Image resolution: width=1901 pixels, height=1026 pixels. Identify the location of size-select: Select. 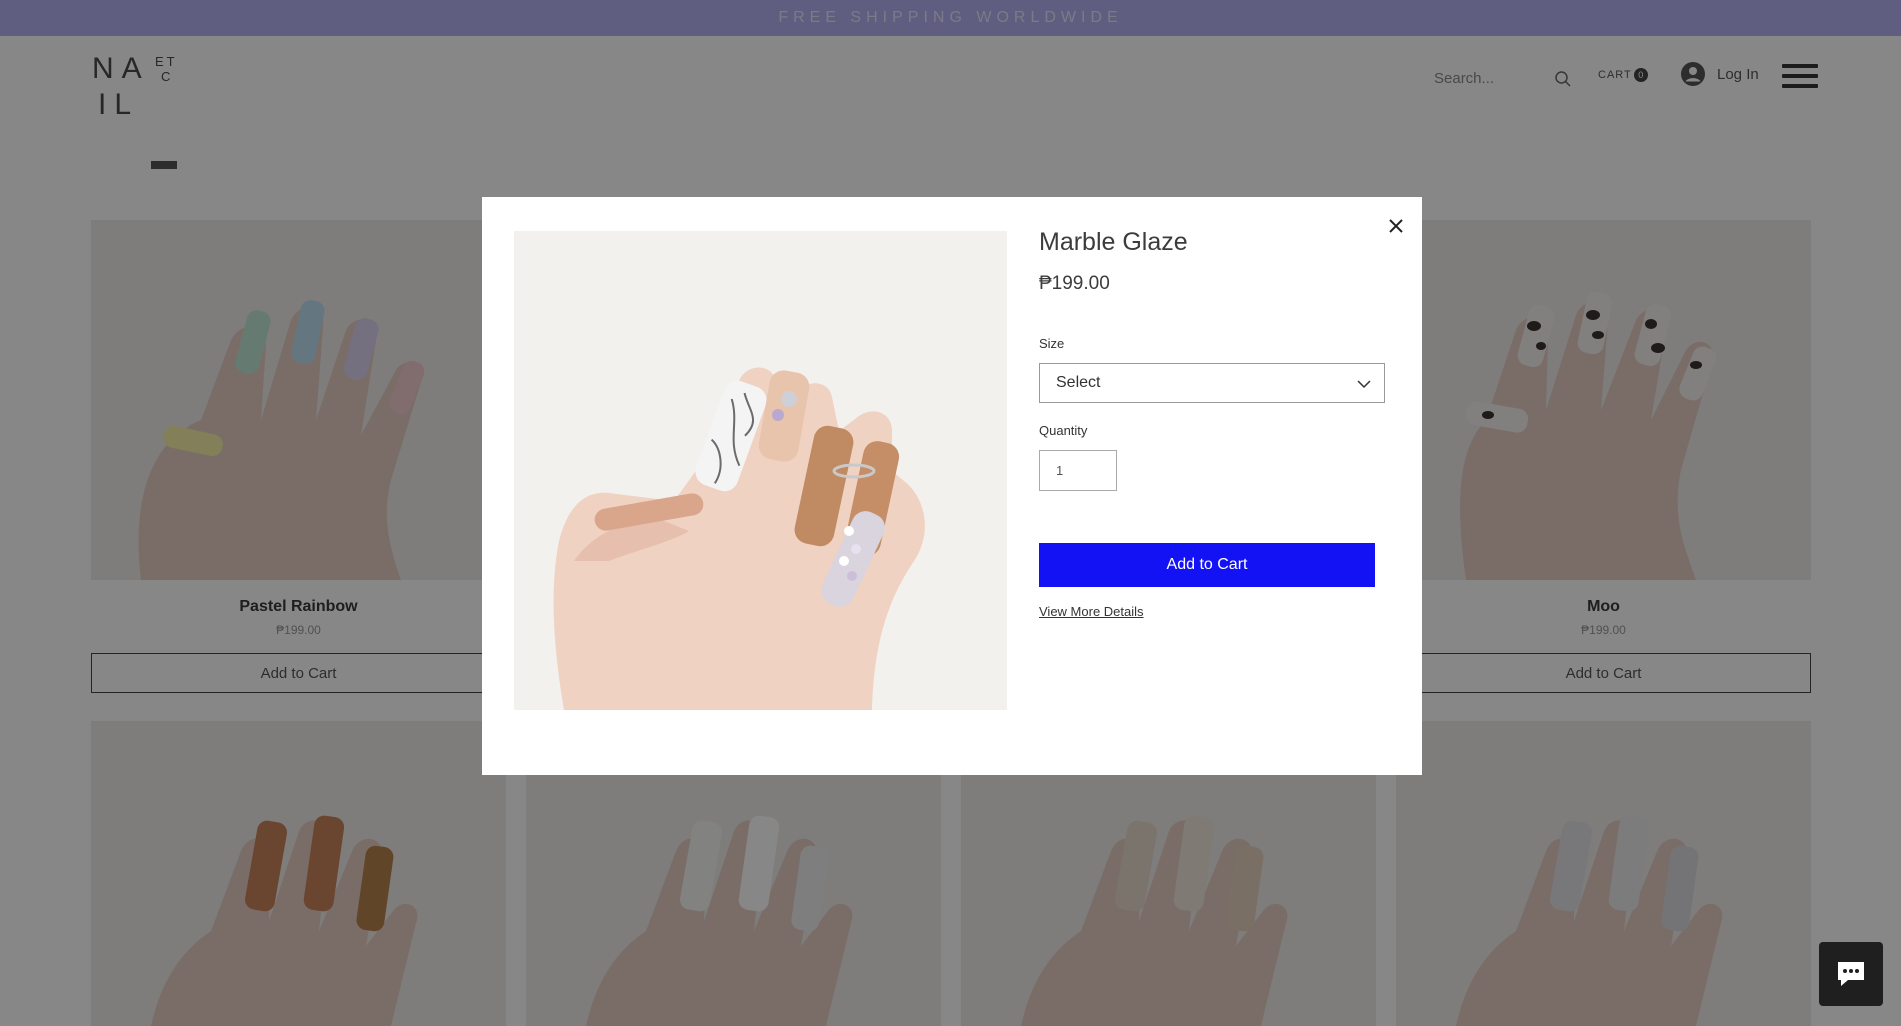
(1212, 383).